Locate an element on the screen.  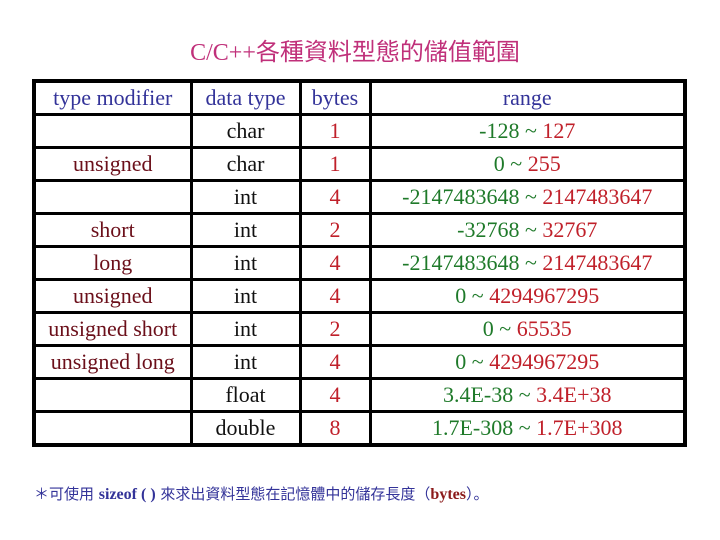
range-cell: 0 ~ 65535 is located at coordinates (527, 329).